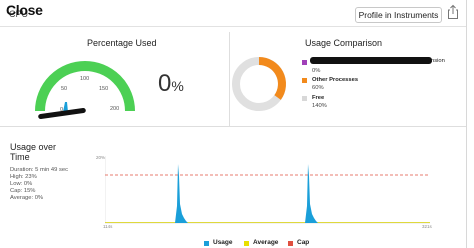 The height and width of the screenshot is (248, 474). What do you see at coordinates (246, 243) in the screenshot?
I see `legend-average-swatch` at bounding box center [246, 243].